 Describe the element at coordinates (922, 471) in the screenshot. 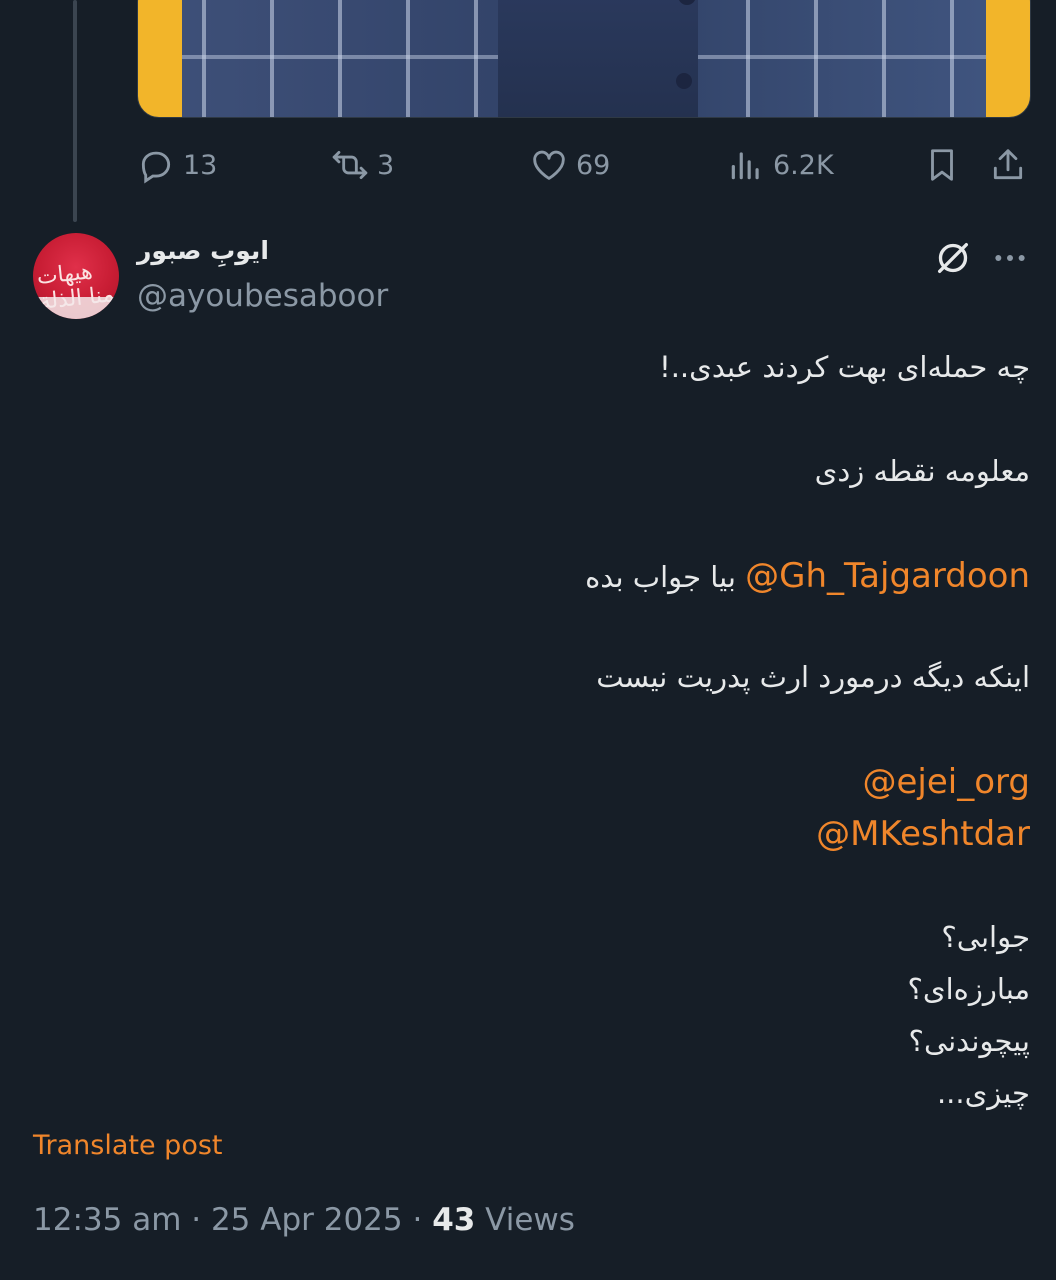

I see `post-line: معلومه نقطه زدی` at that location.